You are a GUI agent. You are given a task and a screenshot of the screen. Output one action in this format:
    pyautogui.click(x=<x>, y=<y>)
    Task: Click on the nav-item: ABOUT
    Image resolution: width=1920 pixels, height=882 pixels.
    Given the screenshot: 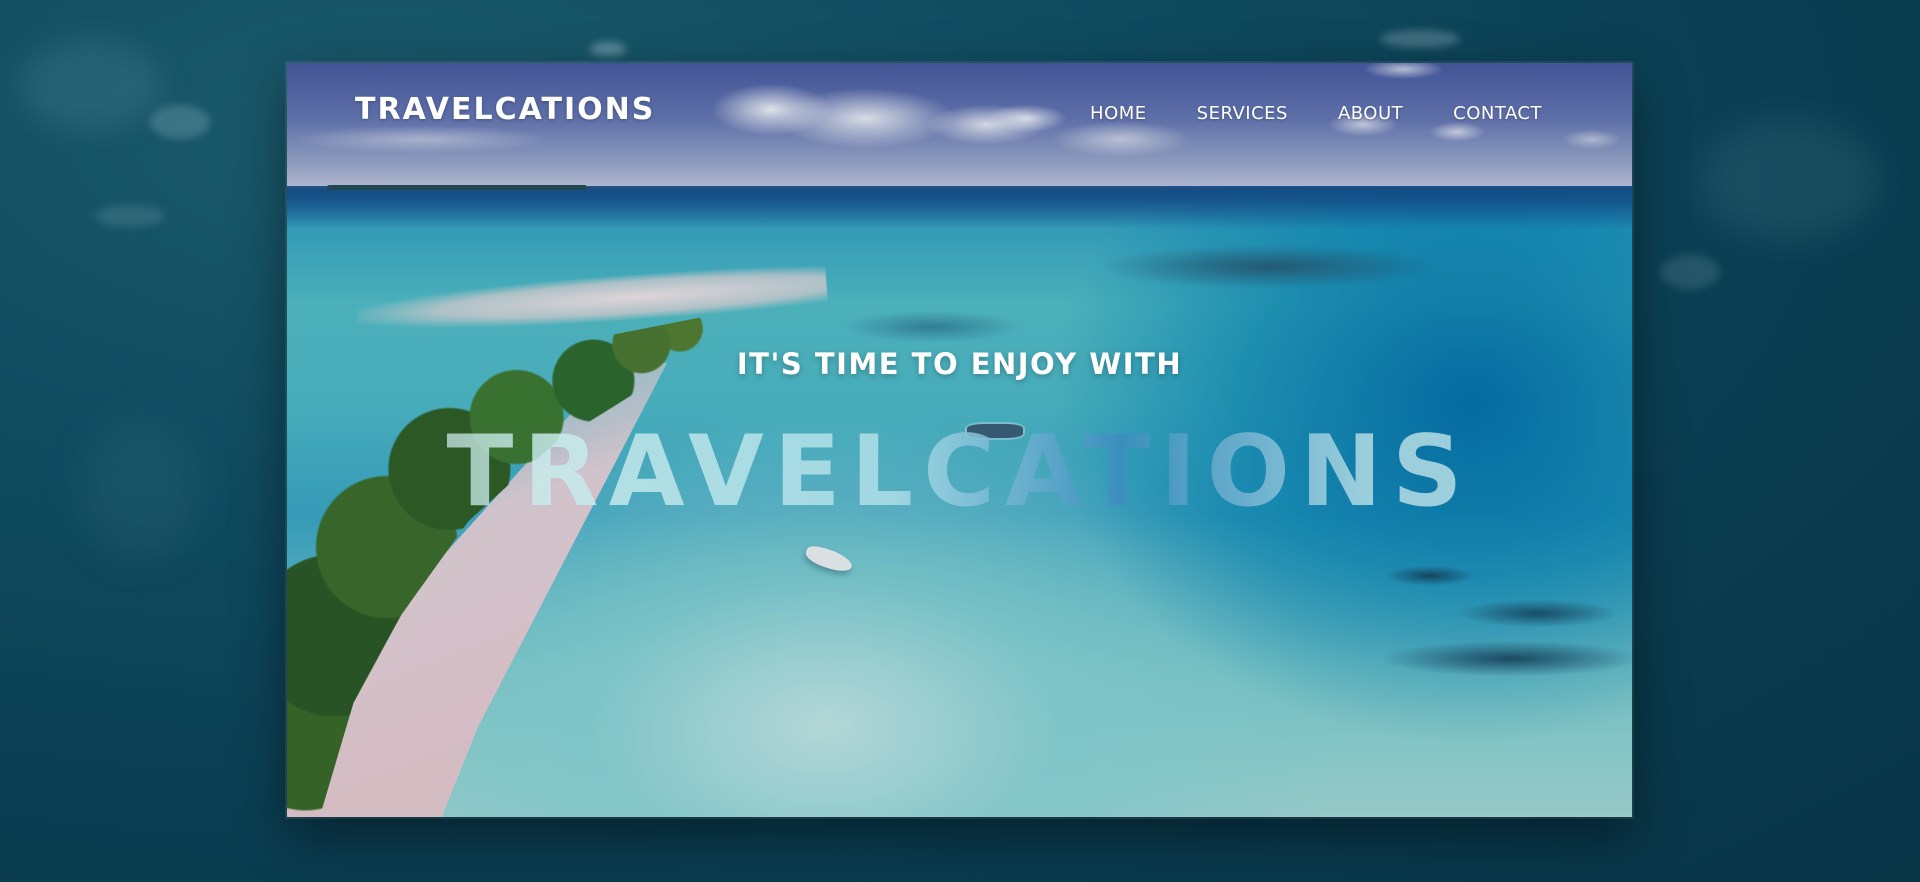 What is the action you would take?
    pyautogui.click(x=1370, y=113)
    